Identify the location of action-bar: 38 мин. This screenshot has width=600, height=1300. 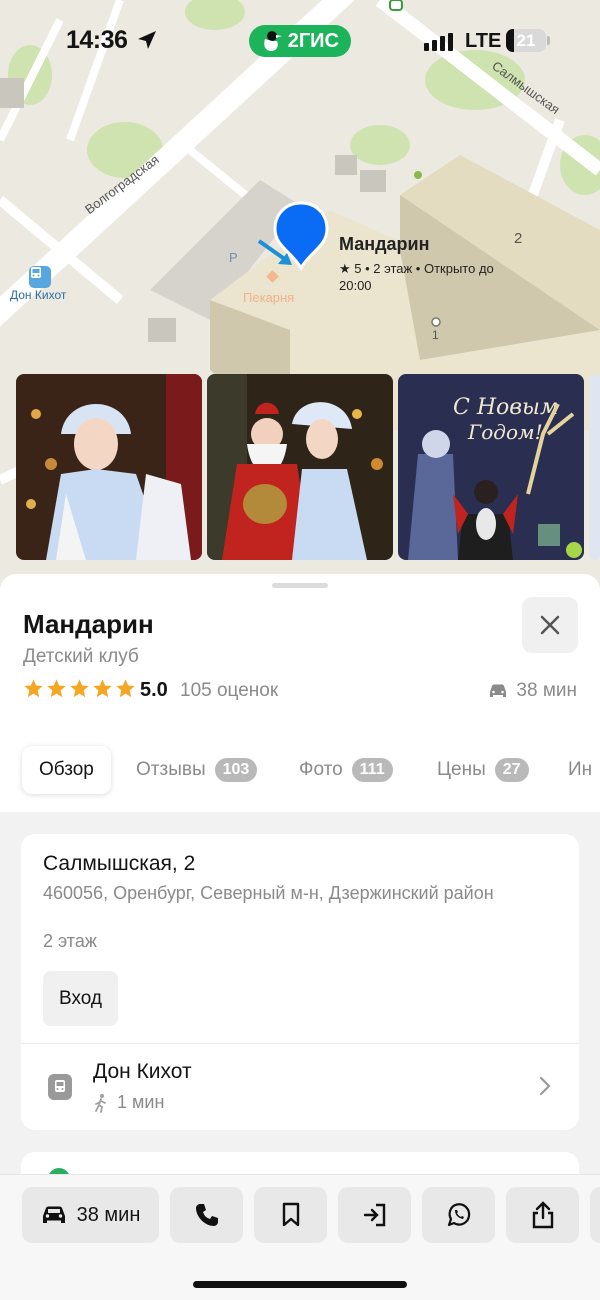
(300, 1237).